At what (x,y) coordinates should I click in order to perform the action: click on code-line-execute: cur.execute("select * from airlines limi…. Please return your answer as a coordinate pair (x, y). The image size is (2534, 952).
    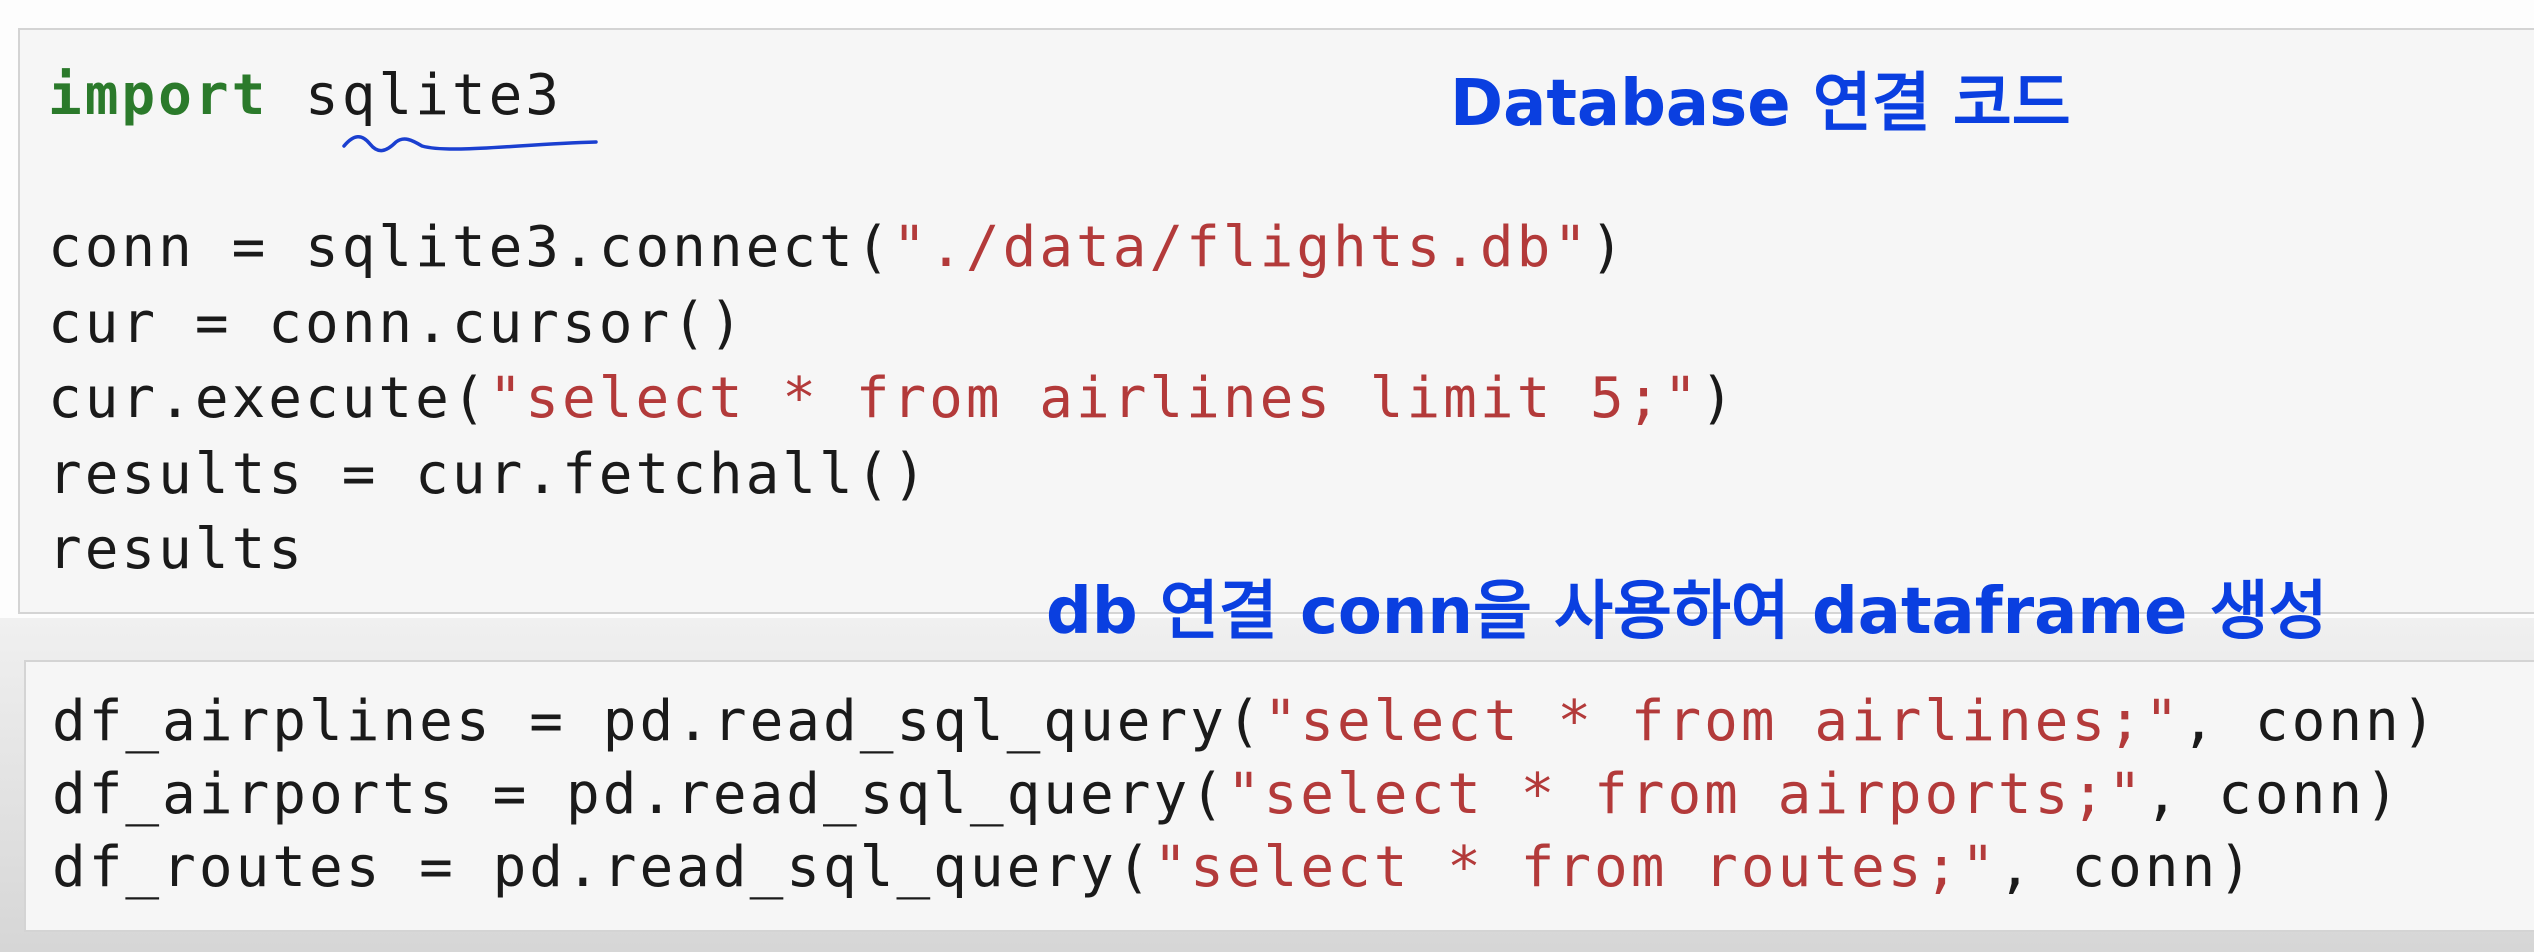
    Looking at the image, I should click on (892, 399).